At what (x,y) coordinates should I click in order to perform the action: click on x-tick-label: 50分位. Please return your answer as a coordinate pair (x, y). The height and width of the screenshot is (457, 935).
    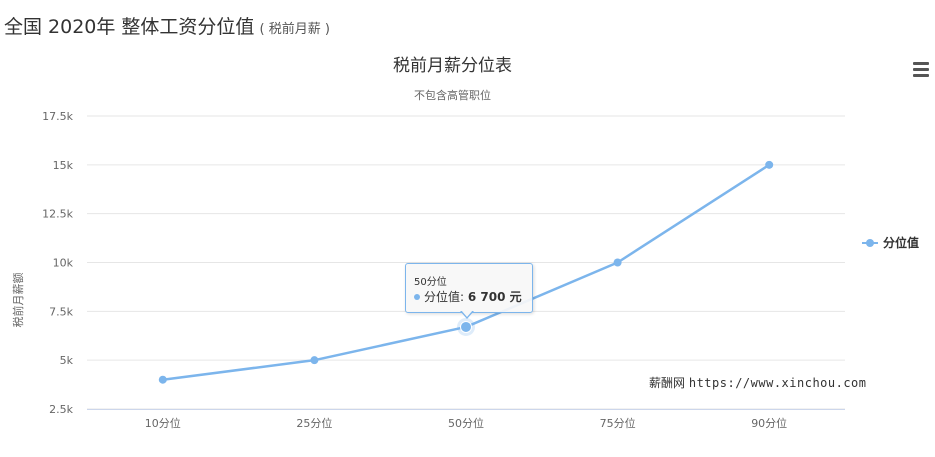
    Looking at the image, I should click on (466, 423).